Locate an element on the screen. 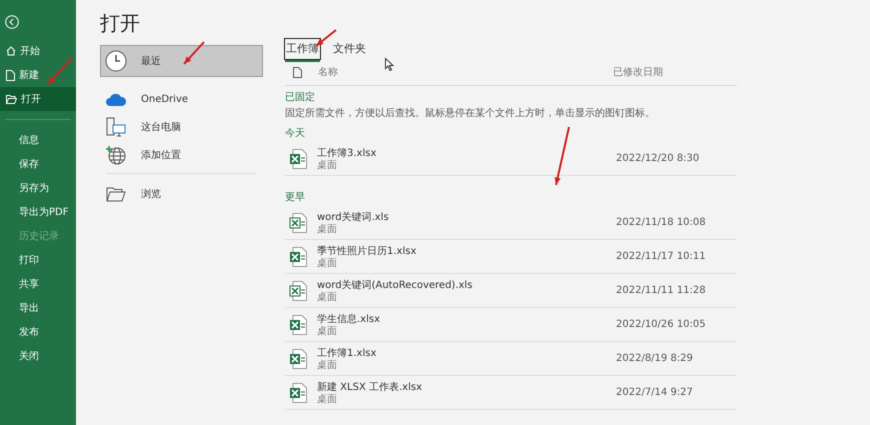  sidebar-item: 信息 is located at coordinates (38, 140).